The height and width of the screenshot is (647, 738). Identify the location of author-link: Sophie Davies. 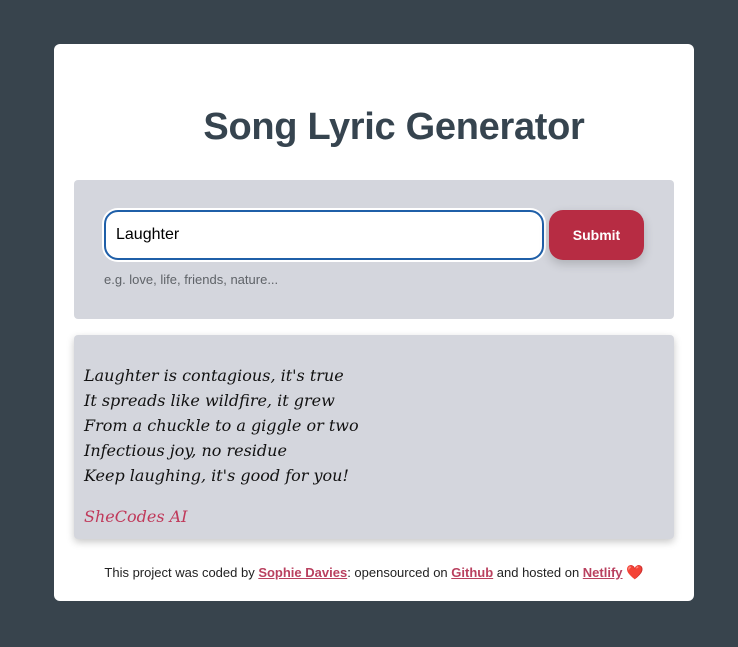
(302, 572).